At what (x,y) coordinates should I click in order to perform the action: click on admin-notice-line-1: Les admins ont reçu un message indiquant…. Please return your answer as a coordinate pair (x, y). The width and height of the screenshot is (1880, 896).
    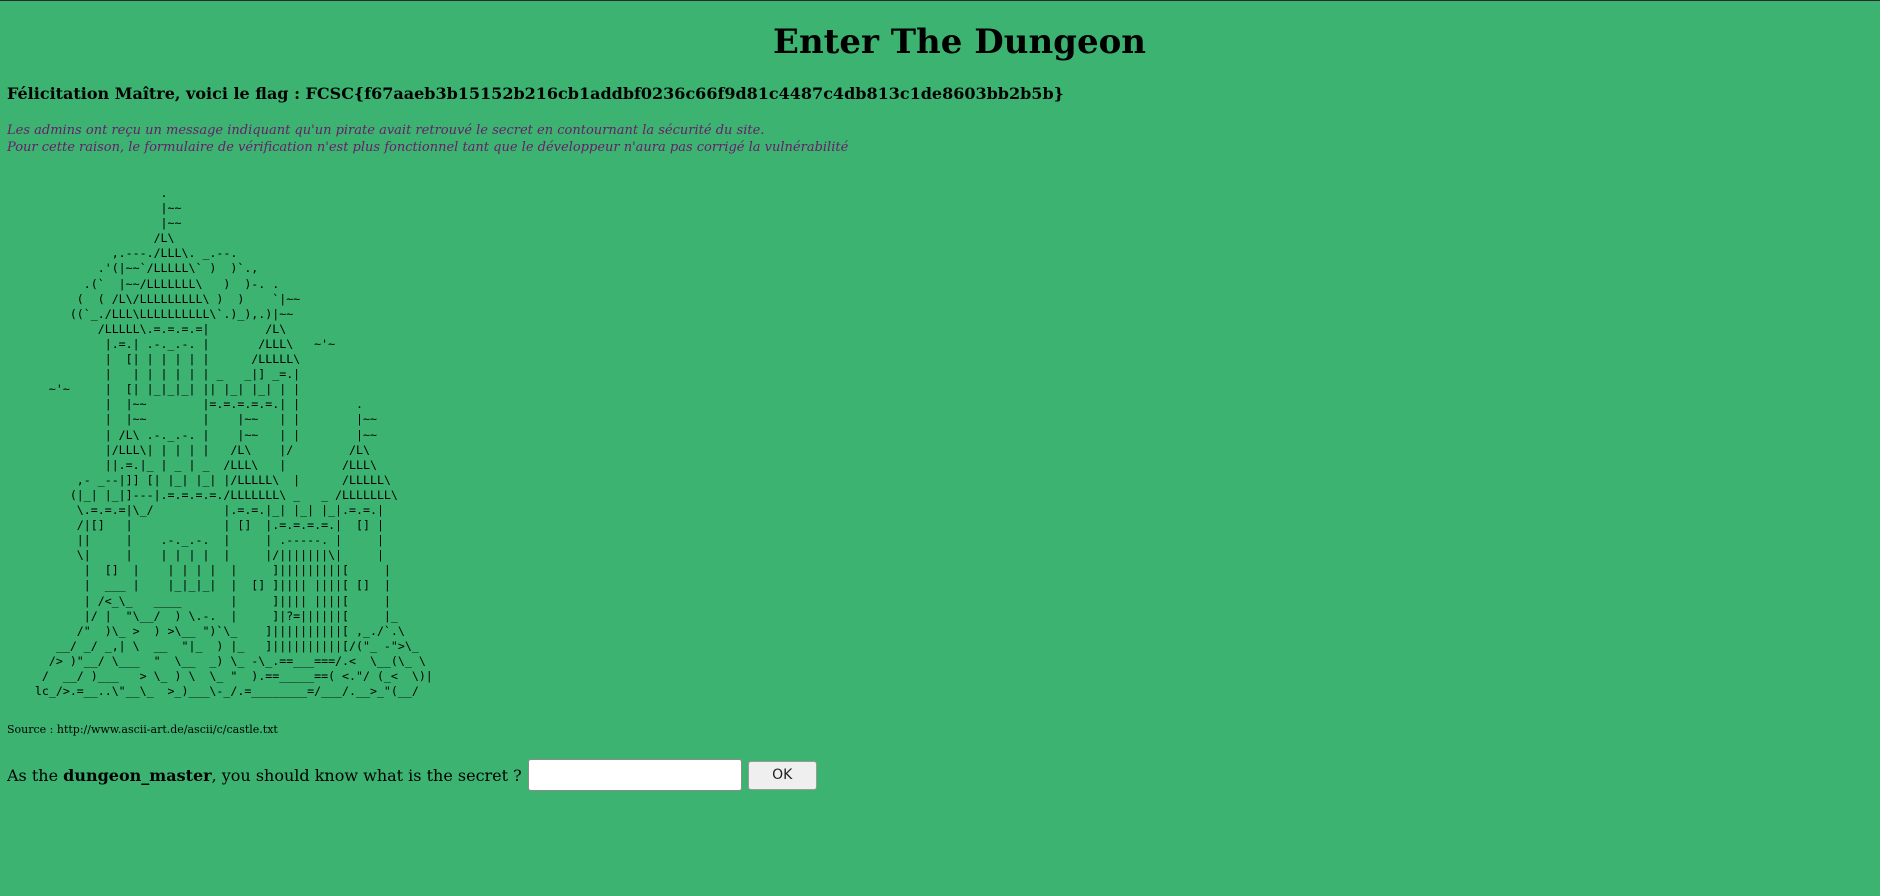
    Looking at the image, I should click on (386, 130).